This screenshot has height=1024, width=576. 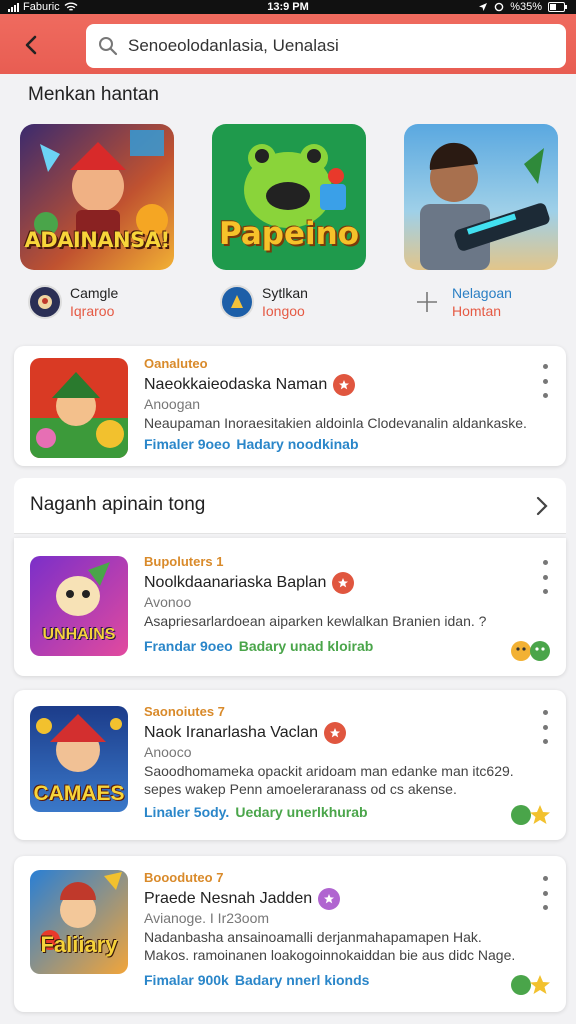 I want to click on wifi-icon, so click(x=71, y=6).